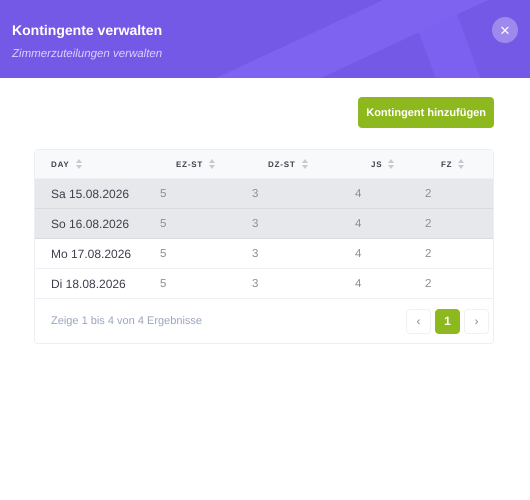 Image resolution: width=530 pixels, height=500 pixels. What do you see at coordinates (88, 283) in the screenshot?
I see `table-cell-text: Di 18.08.2026` at bounding box center [88, 283].